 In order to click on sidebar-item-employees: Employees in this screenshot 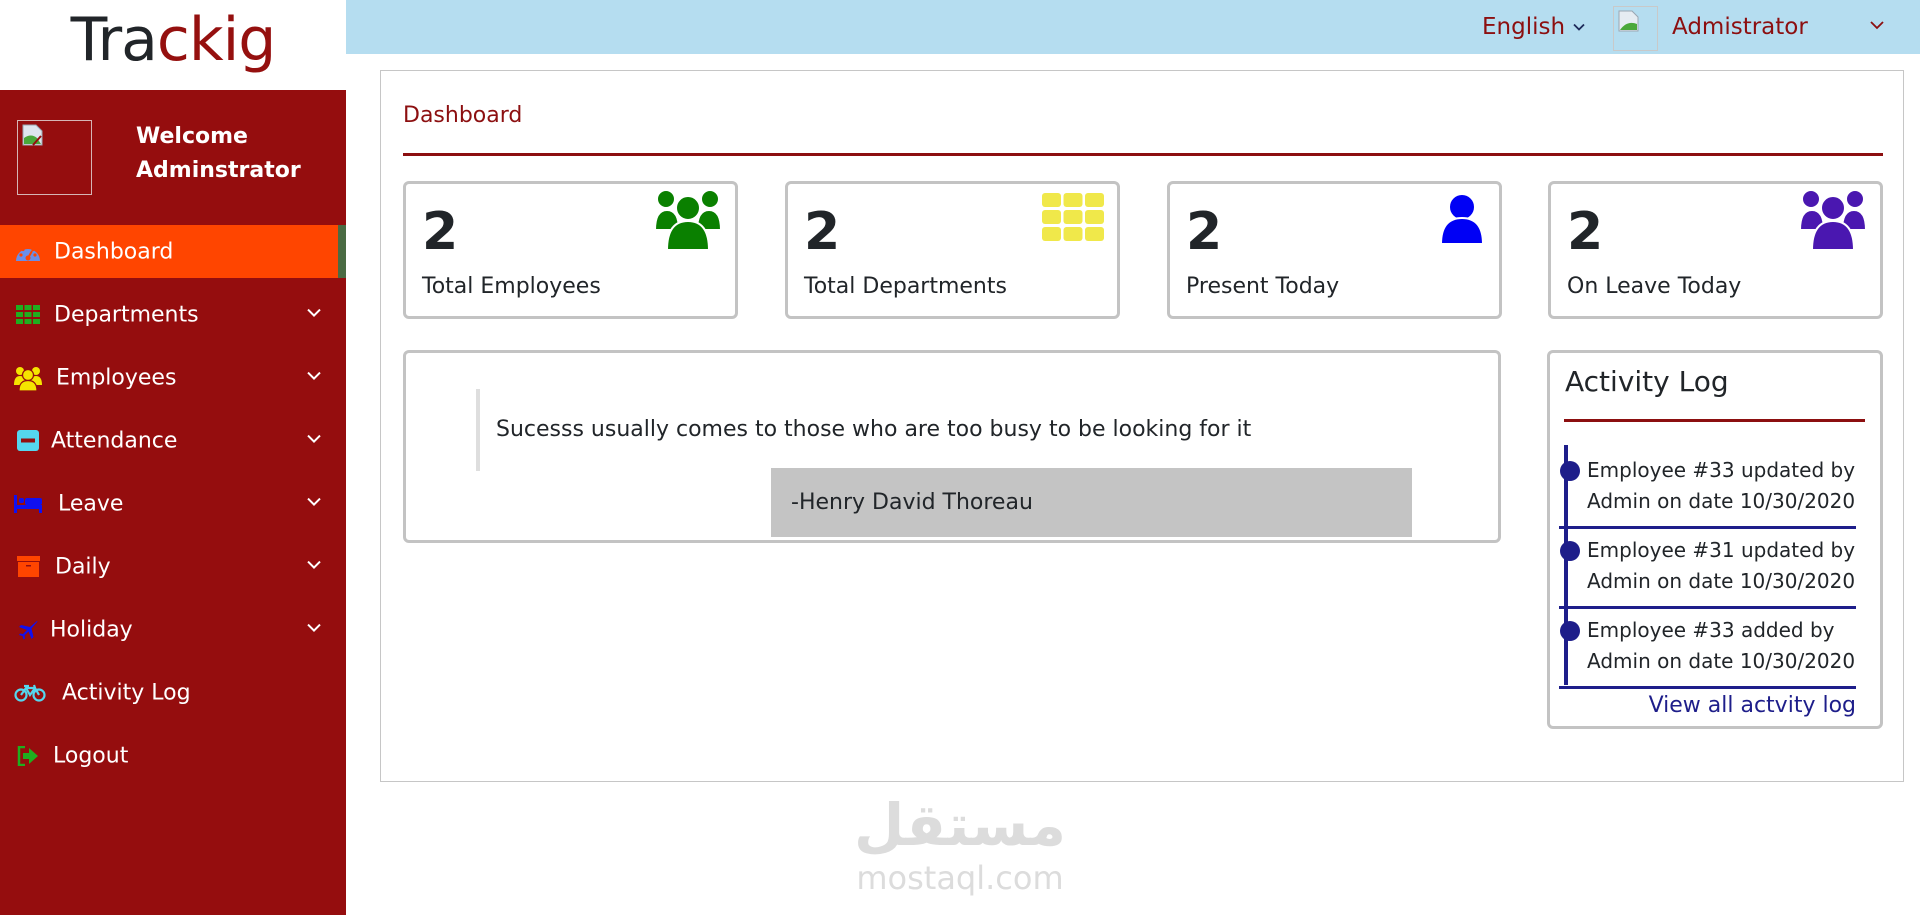, I will do `click(173, 377)`.